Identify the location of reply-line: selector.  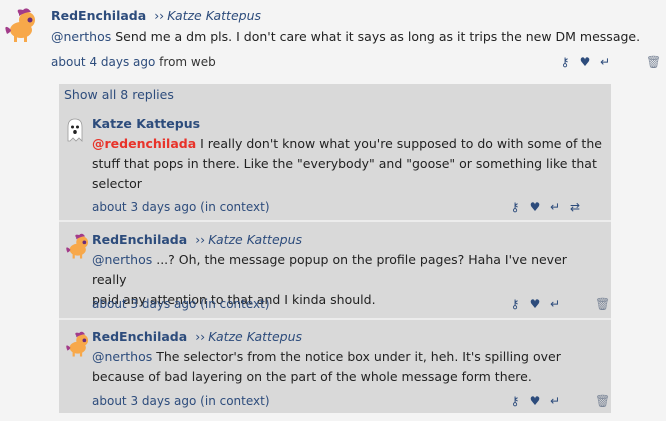
(117, 183).